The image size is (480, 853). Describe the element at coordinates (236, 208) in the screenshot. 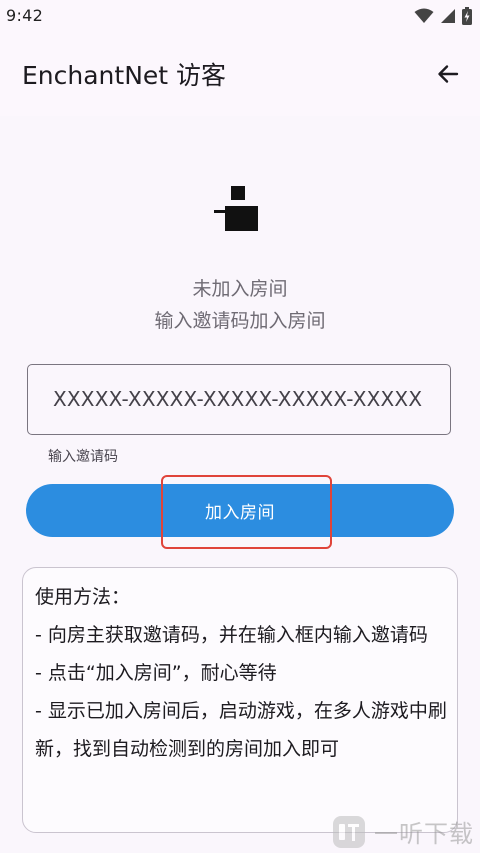

I see `room-icon` at that location.